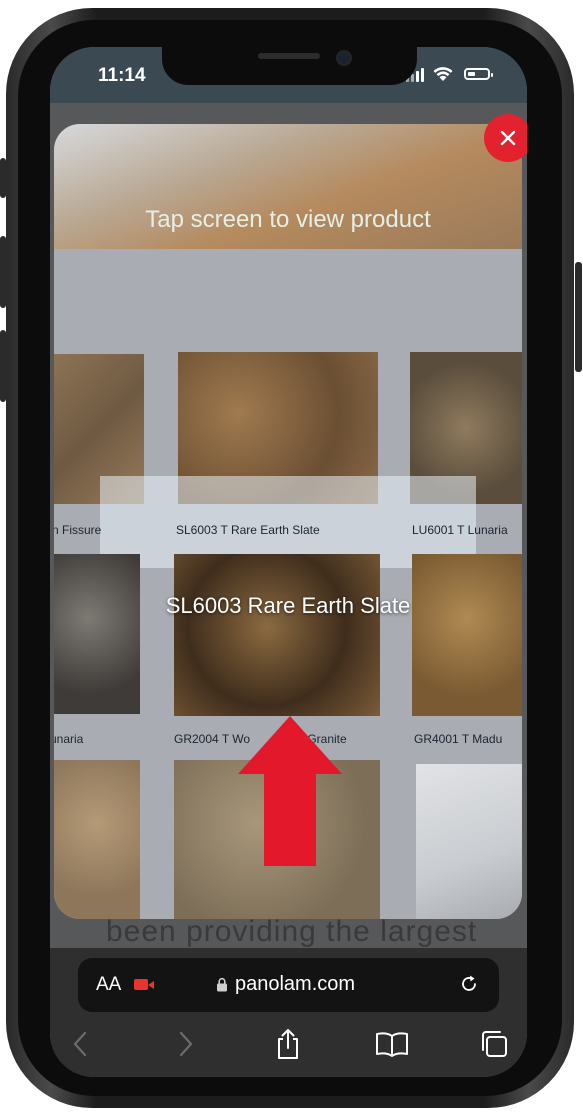  I want to click on mute-switch, so click(3, 178).